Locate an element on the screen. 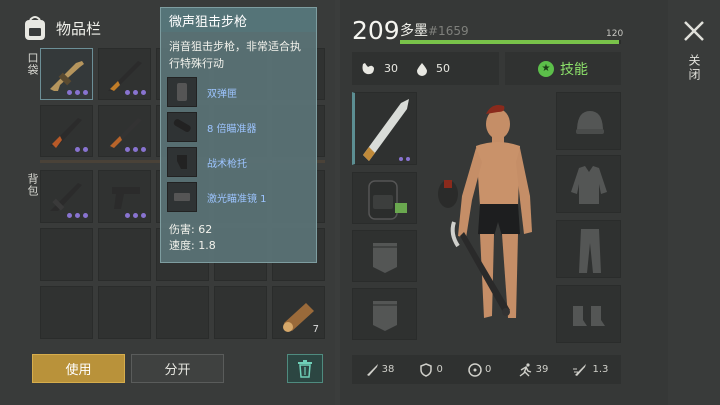 Image resolution: width=720 pixels, height=405 pixels. stat-radiation: 0 is located at coordinates (479, 369).